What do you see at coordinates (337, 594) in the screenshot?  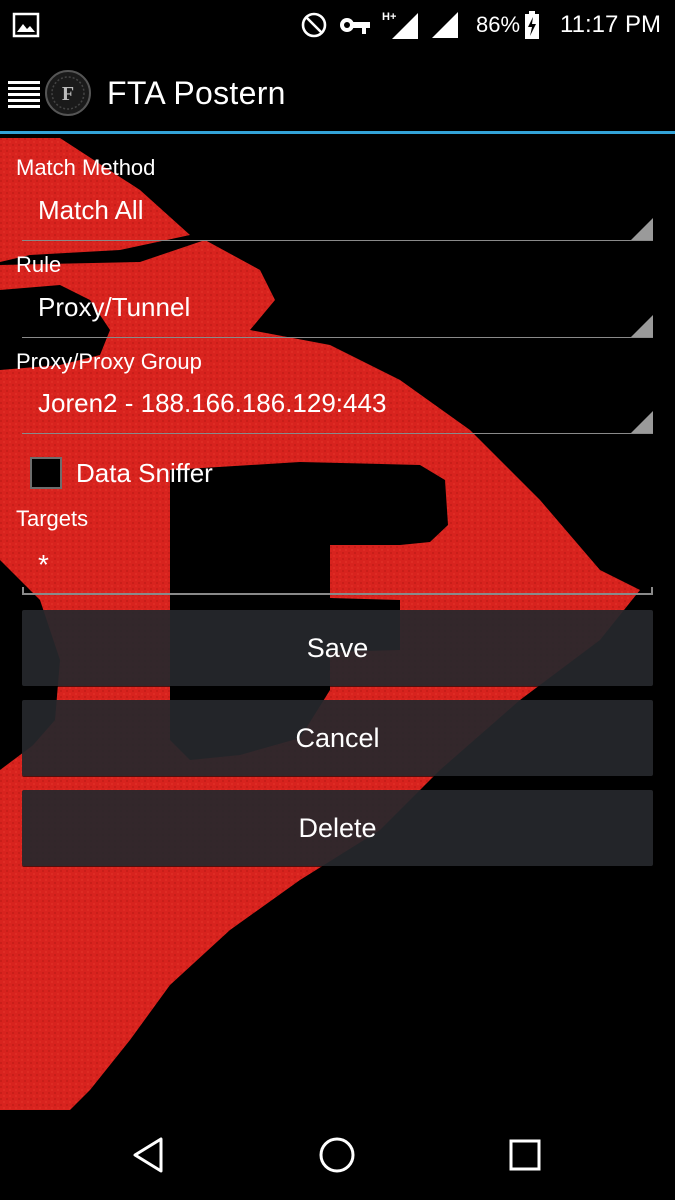 I see `input-underline` at bounding box center [337, 594].